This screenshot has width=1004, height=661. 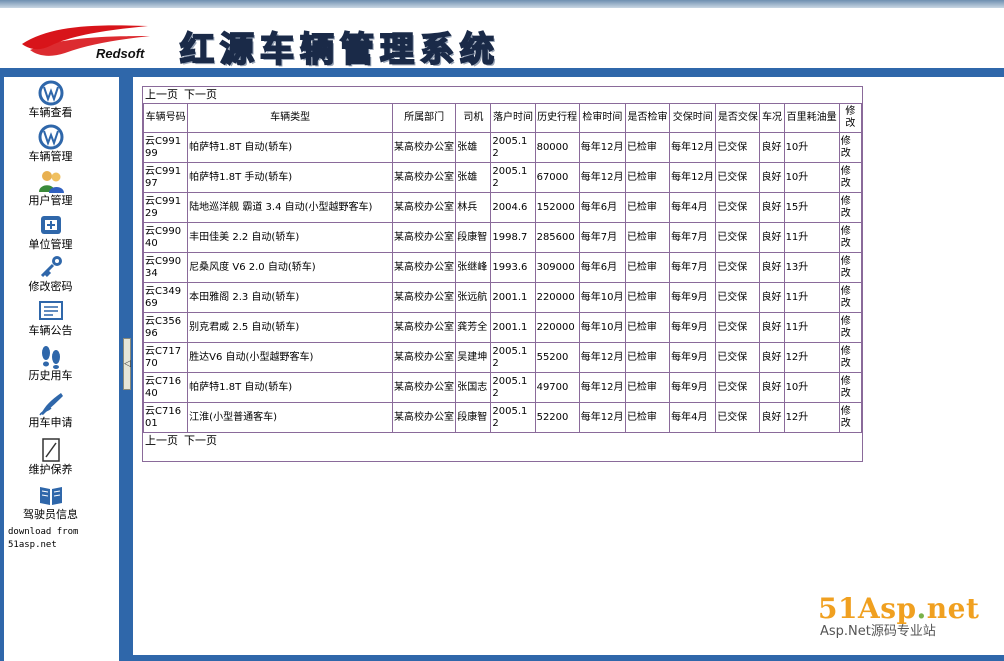 What do you see at coordinates (165, 327) in the screenshot?
I see `table-cell: 云C35696` at bounding box center [165, 327].